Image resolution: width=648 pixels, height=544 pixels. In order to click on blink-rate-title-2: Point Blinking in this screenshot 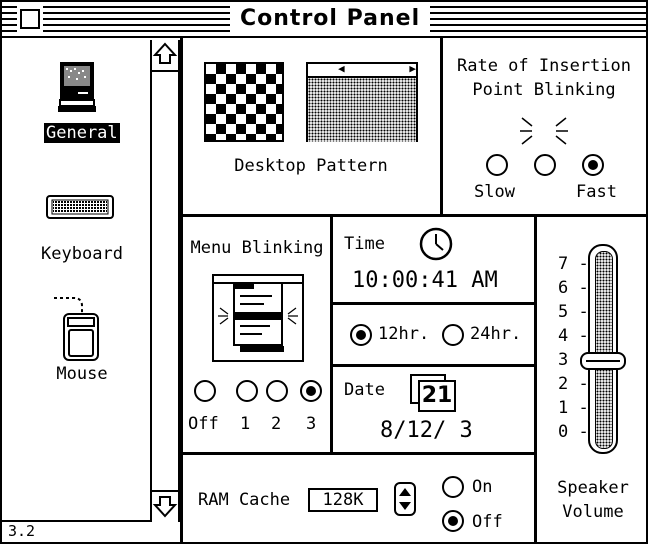, I will do `click(544, 90)`.